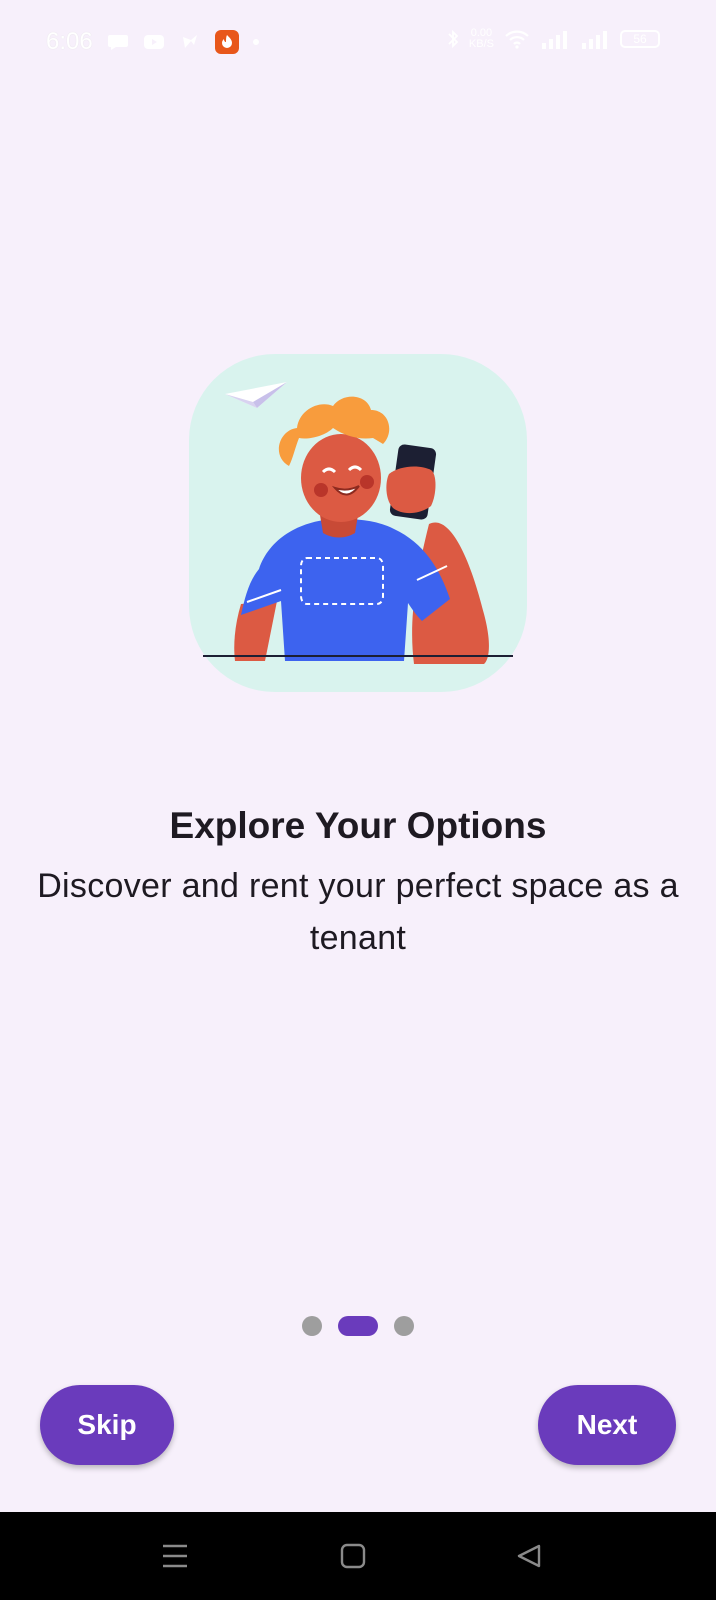  Describe the element at coordinates (189, 41) in the screenshot. I see `telenor-icon` at that location.